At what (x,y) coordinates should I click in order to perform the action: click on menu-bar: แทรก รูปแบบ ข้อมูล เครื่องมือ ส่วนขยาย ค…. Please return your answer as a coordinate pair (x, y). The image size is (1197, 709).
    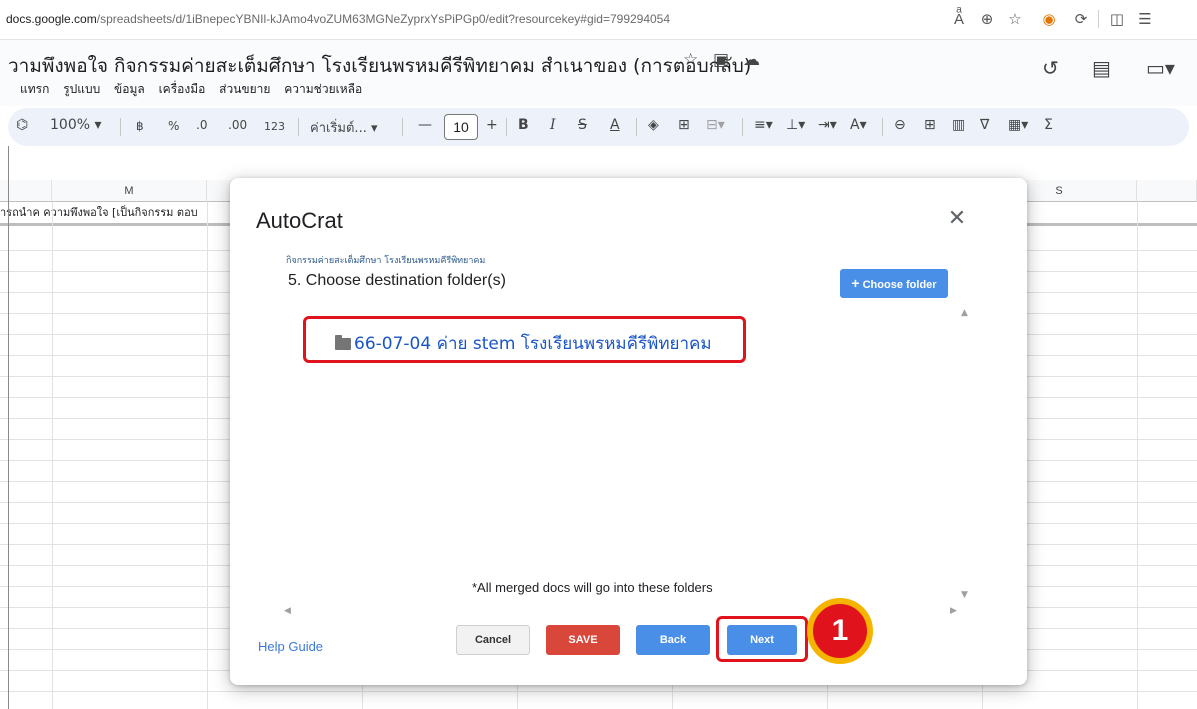
    Looking at the image, I should click on (196, 89).